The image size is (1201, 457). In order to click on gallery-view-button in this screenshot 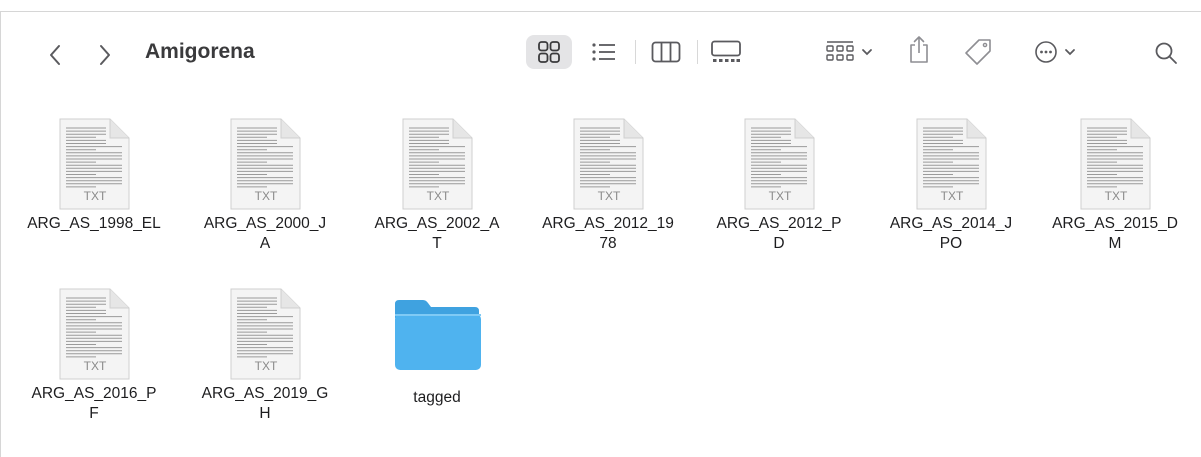, I will do `click(726, 52)`.